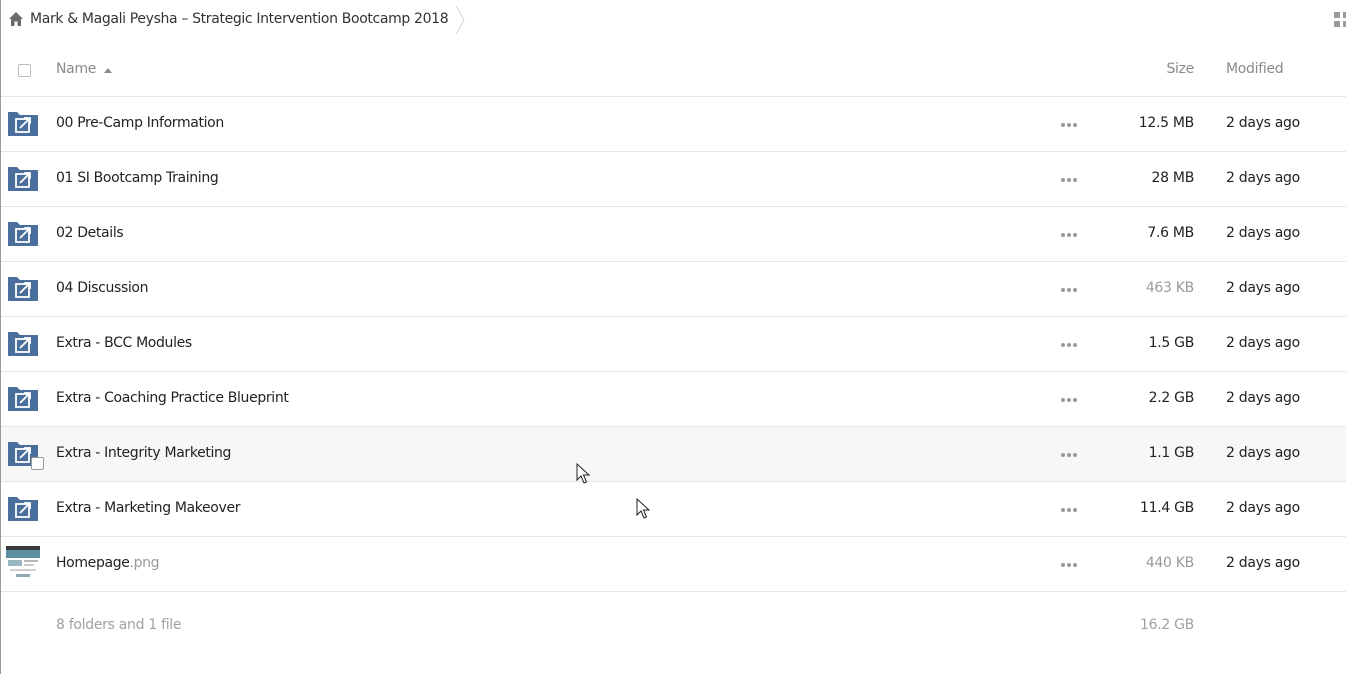  Describe the element at coordinates (673, 179) in the screenshot. I see `file-row: 01 SI Bootcamp Training 28 MB 2 days ago` at that location.